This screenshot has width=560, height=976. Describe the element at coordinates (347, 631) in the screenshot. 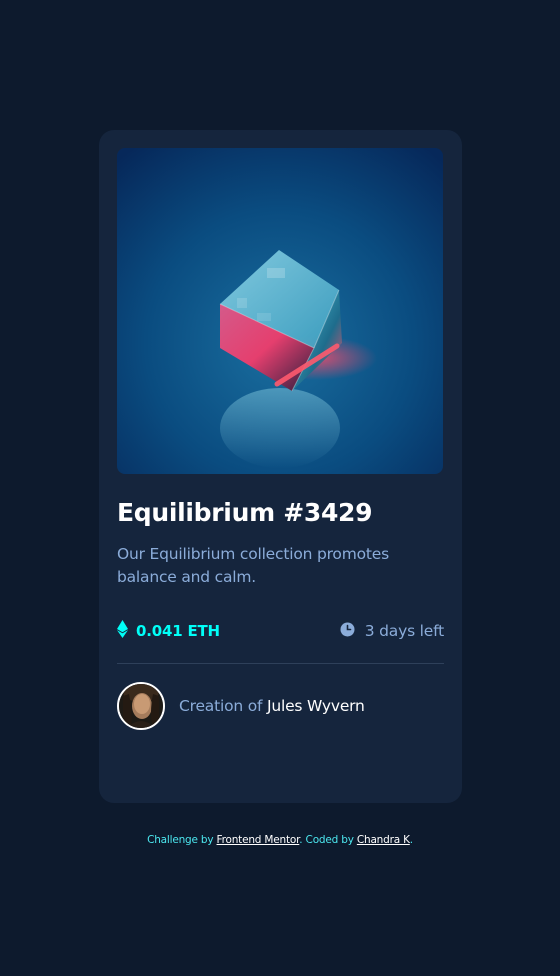

I see `clock-icon` at that location.